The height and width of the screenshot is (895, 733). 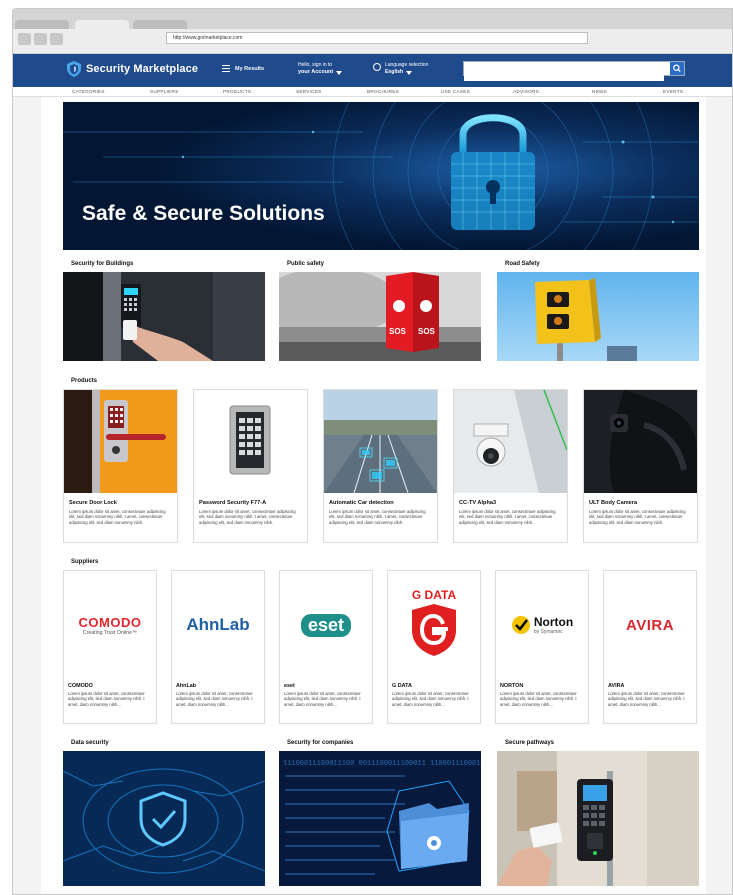 What do you see at coordinates (326, 625) in the screenshot?
I see `supplier-logo: eset` at bounding box center [326, 625].